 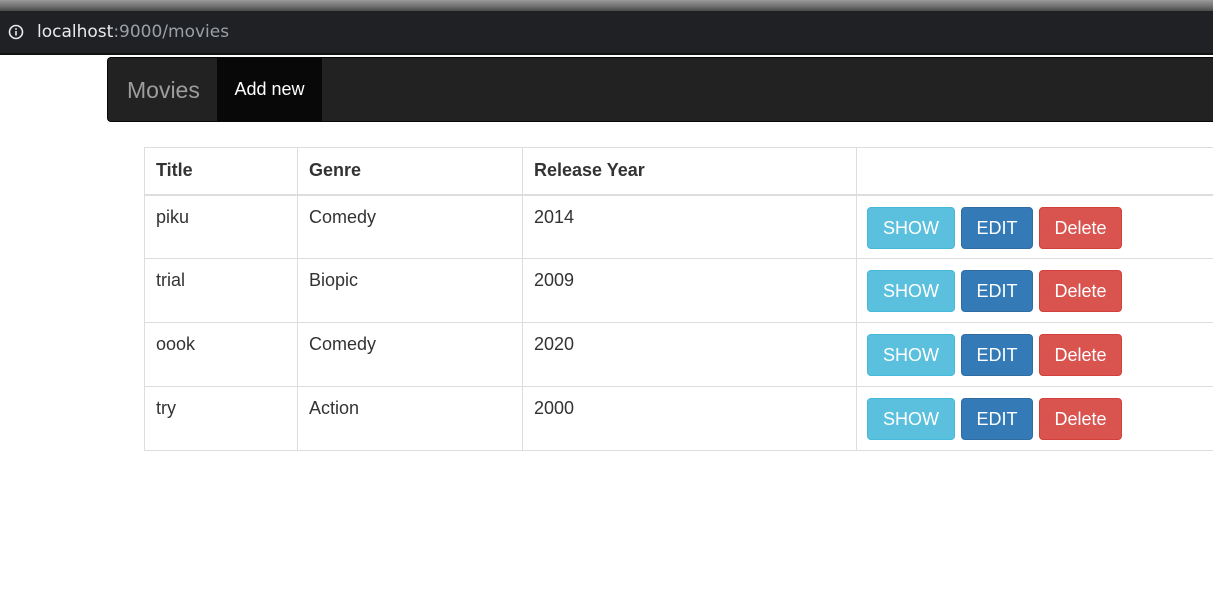 What do you see at coordinates (163, 90) in the screenshot?
I see `navbar-brand: Movies` at bounding box center [163, 90].